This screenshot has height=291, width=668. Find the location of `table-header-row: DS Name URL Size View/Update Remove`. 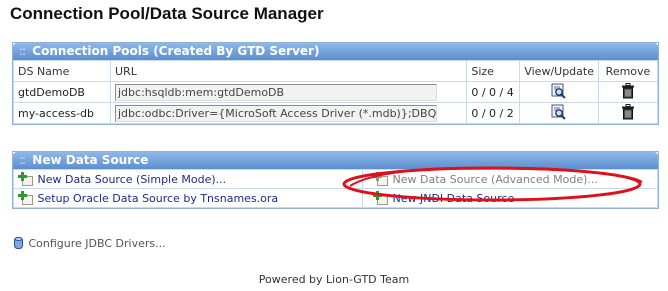

table-header-row: DS Name URL Size View/Update Remove is located at coordinates (335, 71).